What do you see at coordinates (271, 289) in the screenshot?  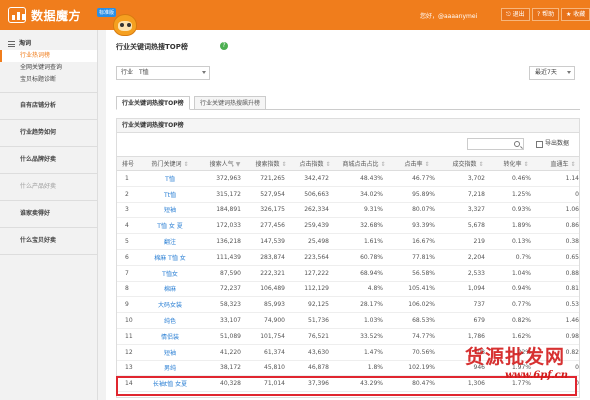 I see `table-cell: 106,489` at bounding box center [271, 289].